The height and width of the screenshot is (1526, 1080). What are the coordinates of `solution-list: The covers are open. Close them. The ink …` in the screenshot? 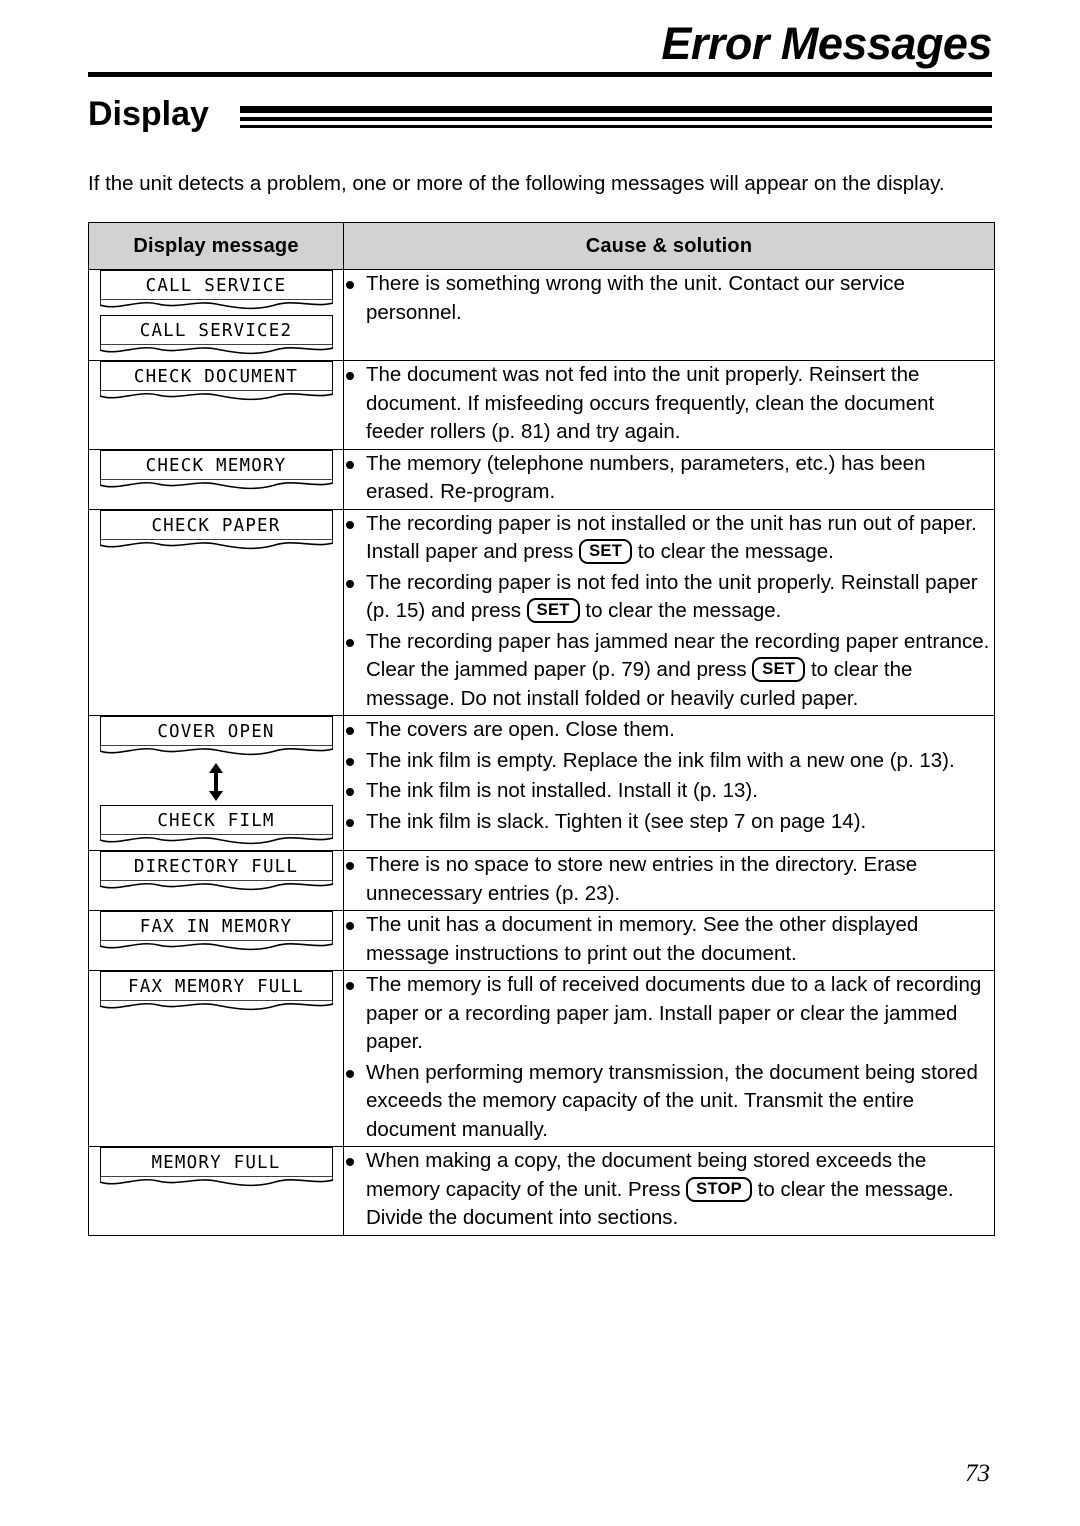 It's located at (669, 776).